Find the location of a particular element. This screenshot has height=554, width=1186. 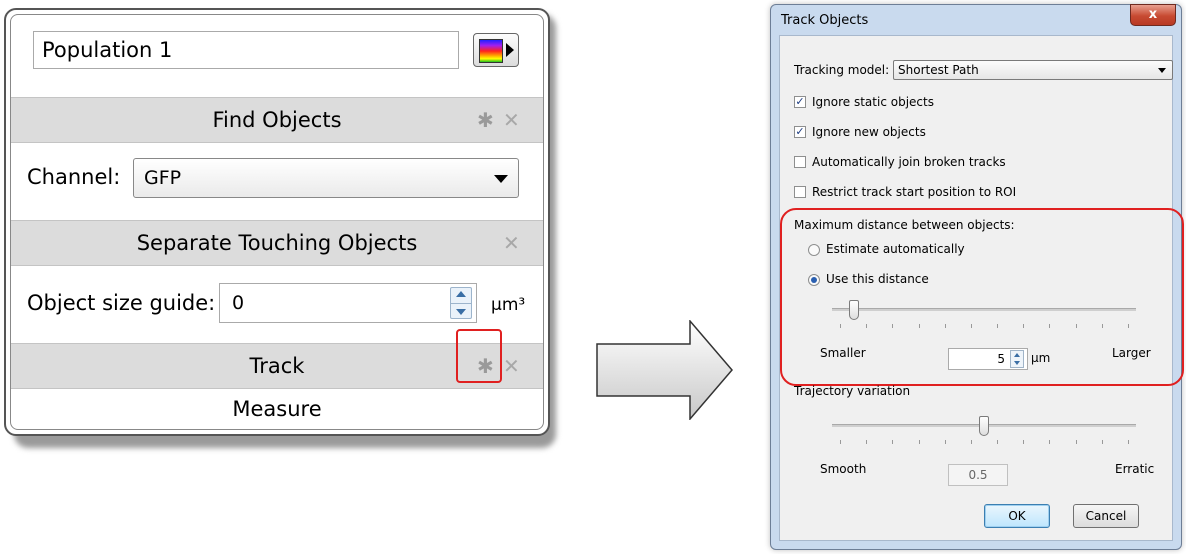

population-name-input: Population 1 is located at coordinates (246, 50).